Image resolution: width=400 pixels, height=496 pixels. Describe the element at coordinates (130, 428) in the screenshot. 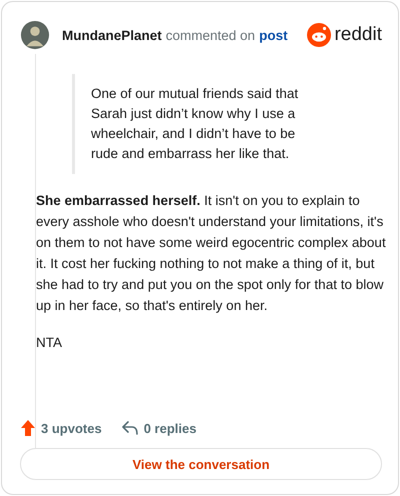

I see `reply-arrow-icon` at that location.